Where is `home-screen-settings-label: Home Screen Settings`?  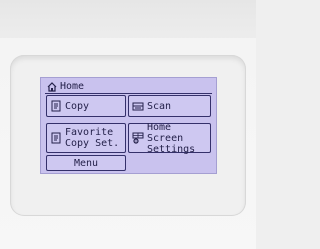
home-screen-settings-label: Home Screen Settings is located at coordinates (171, 138).